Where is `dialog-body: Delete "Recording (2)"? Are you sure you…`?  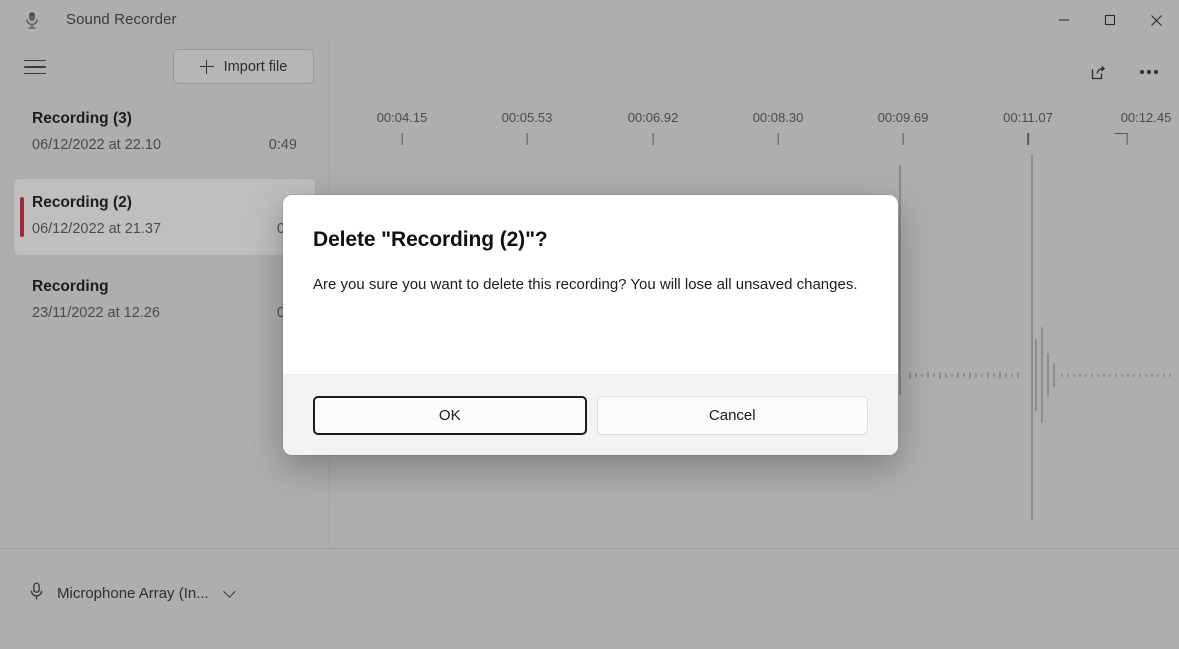
dialog-body: Delete "Recording (2)"? Are you sure you… is located at coordinates (590, 284).